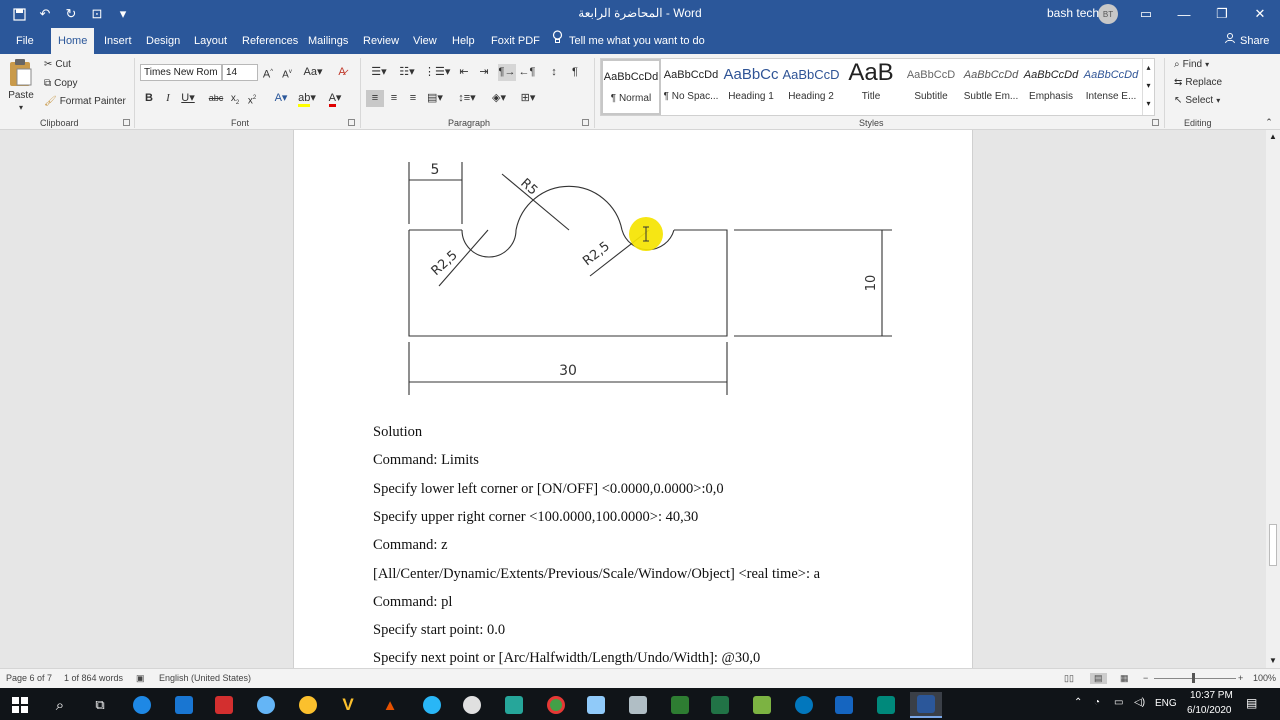 This screenshot has height=720, width=1280. What do you see at coordinates (407, 72) in the screenshot?
I see `numbering-icon: ☷▾` at bounding box center [407, 72].